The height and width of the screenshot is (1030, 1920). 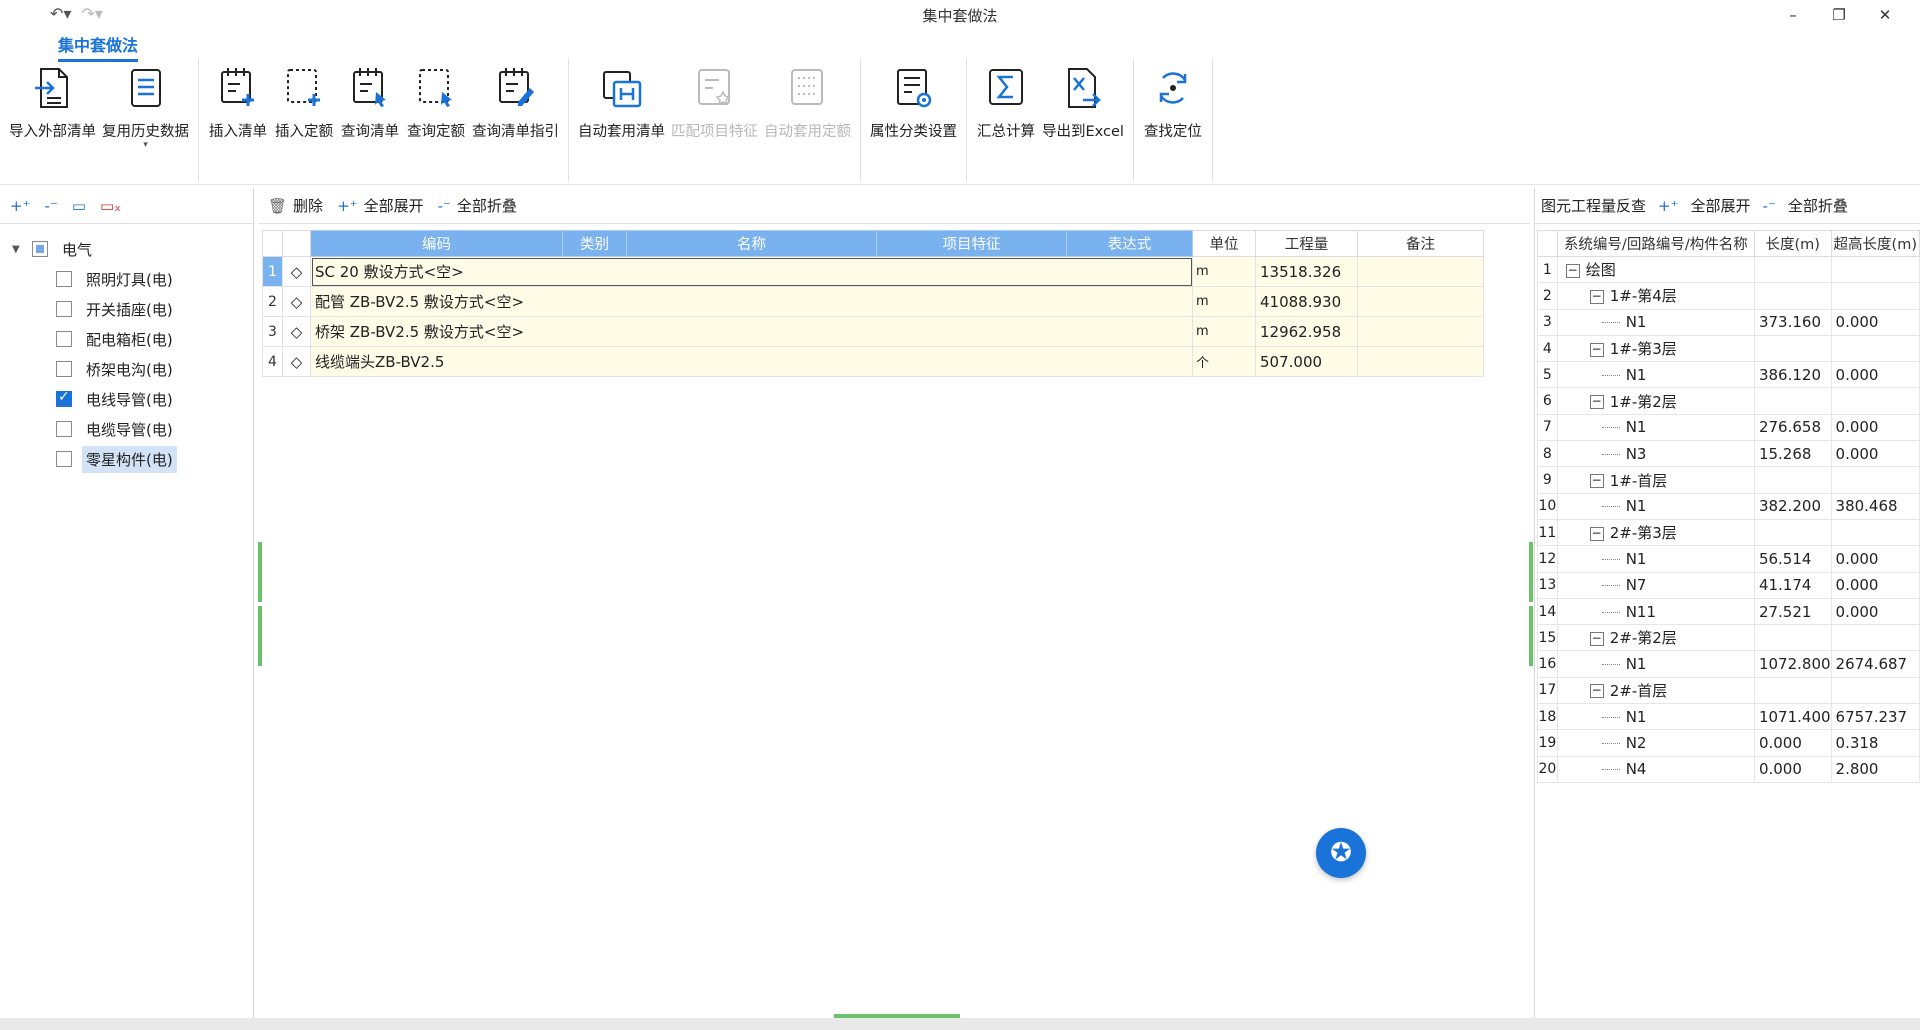 What do you see at coordinates (751, 301) in the screenshot?
I see `code-cell: 配管 ZB-BV2.5 敷设方式<空>` at bounding box center [751, 301].